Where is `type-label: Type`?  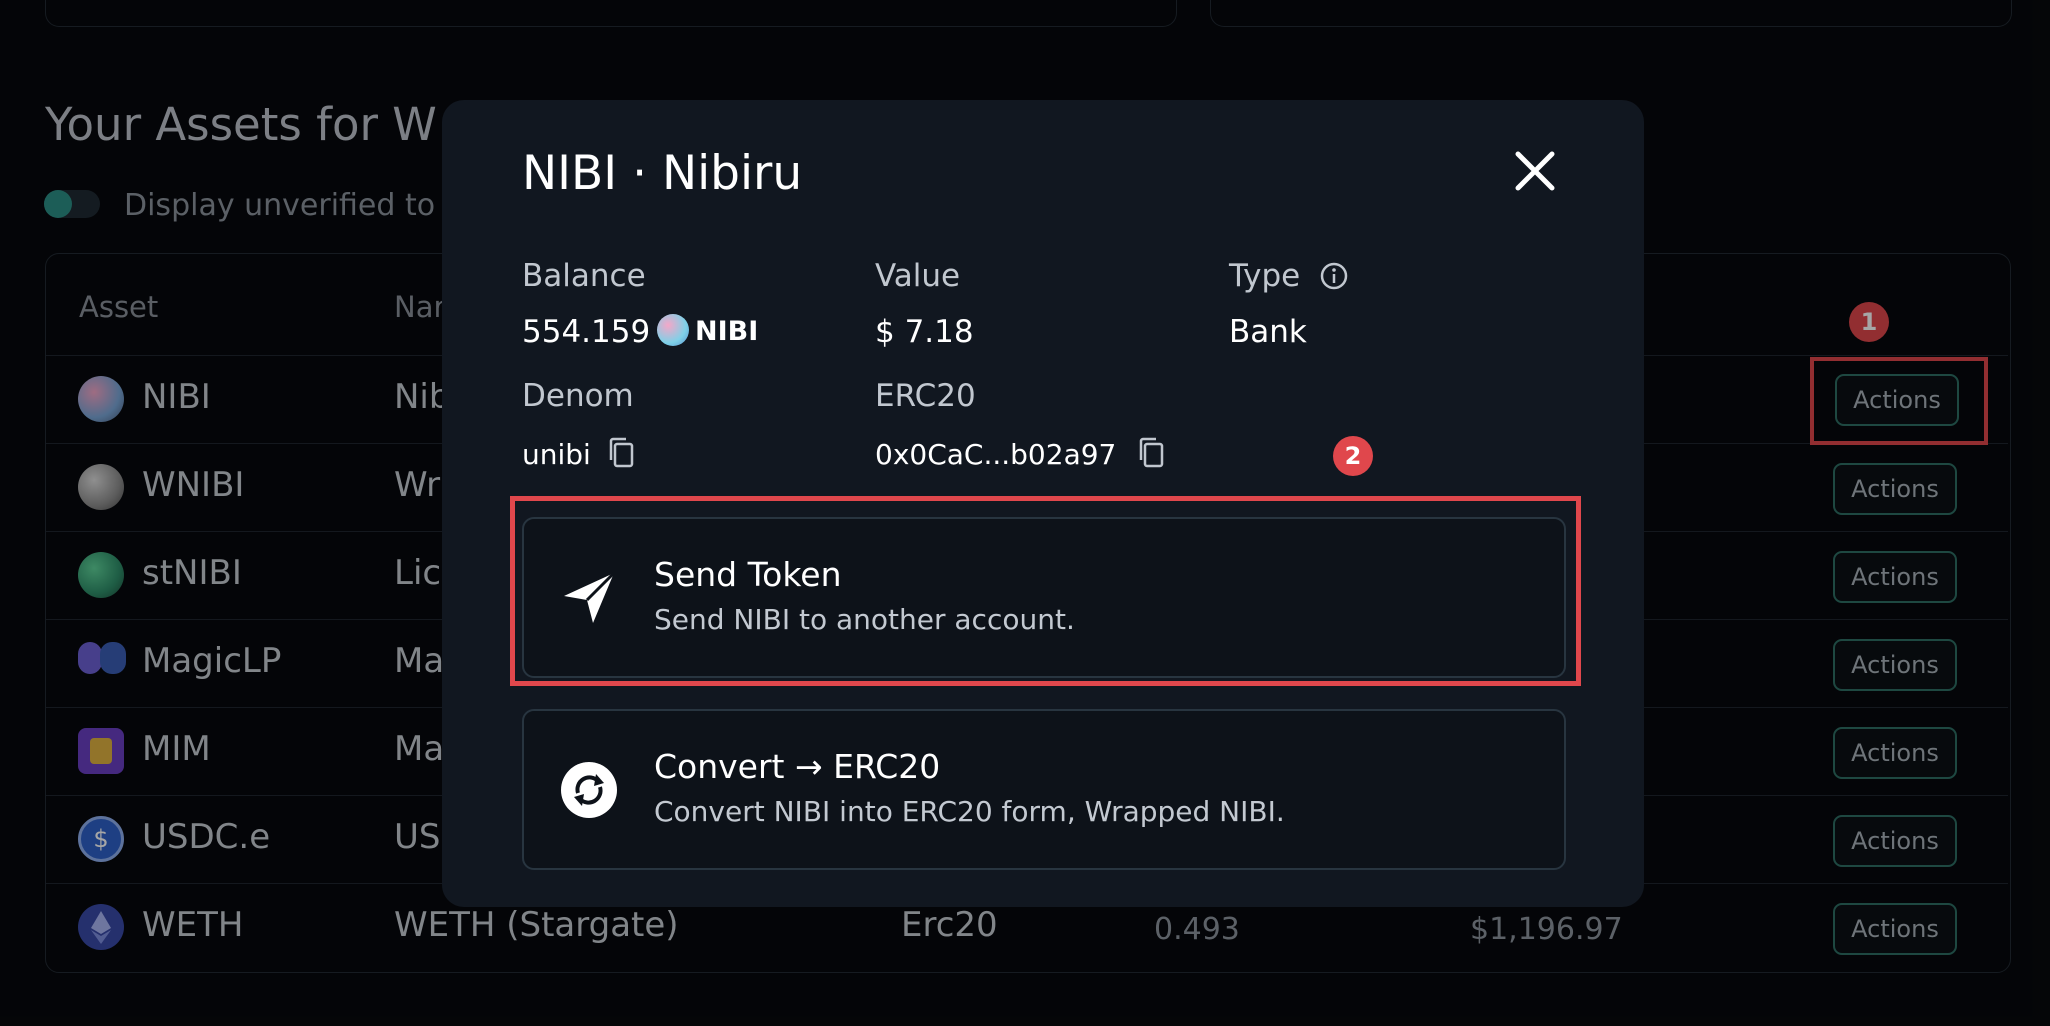 type-label: Type is located at coordinates (1265, 276).